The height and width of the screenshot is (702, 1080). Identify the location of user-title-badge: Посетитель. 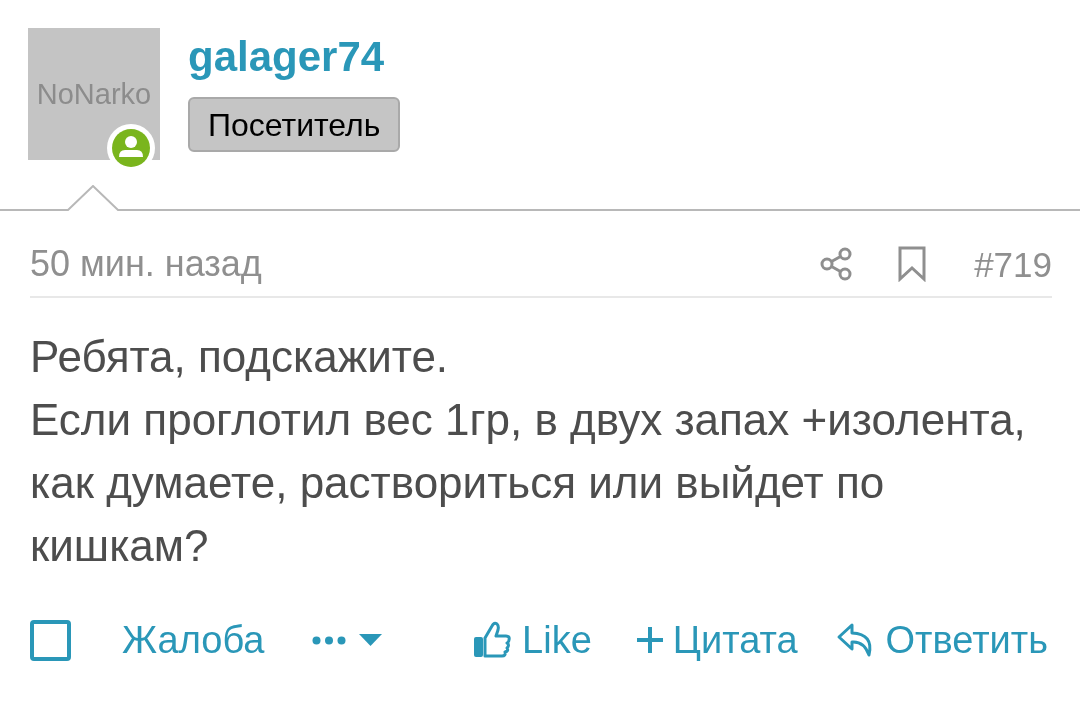
(294, 124).